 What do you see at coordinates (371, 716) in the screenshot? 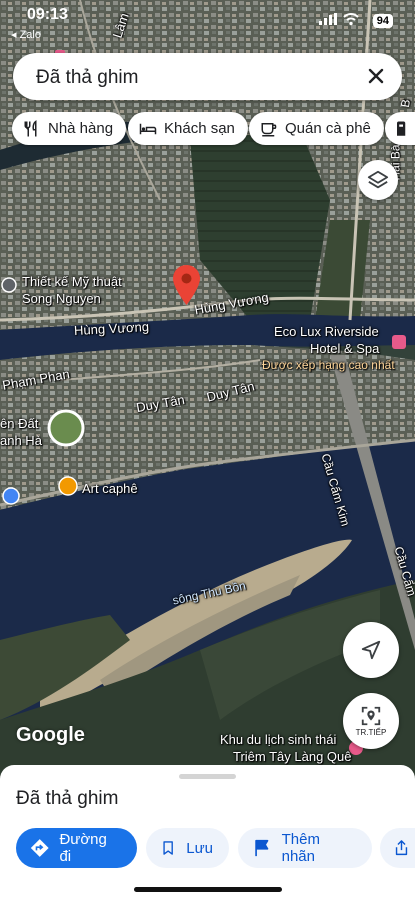
I see `scan-pin-icon` at bounding box center [371, 716].